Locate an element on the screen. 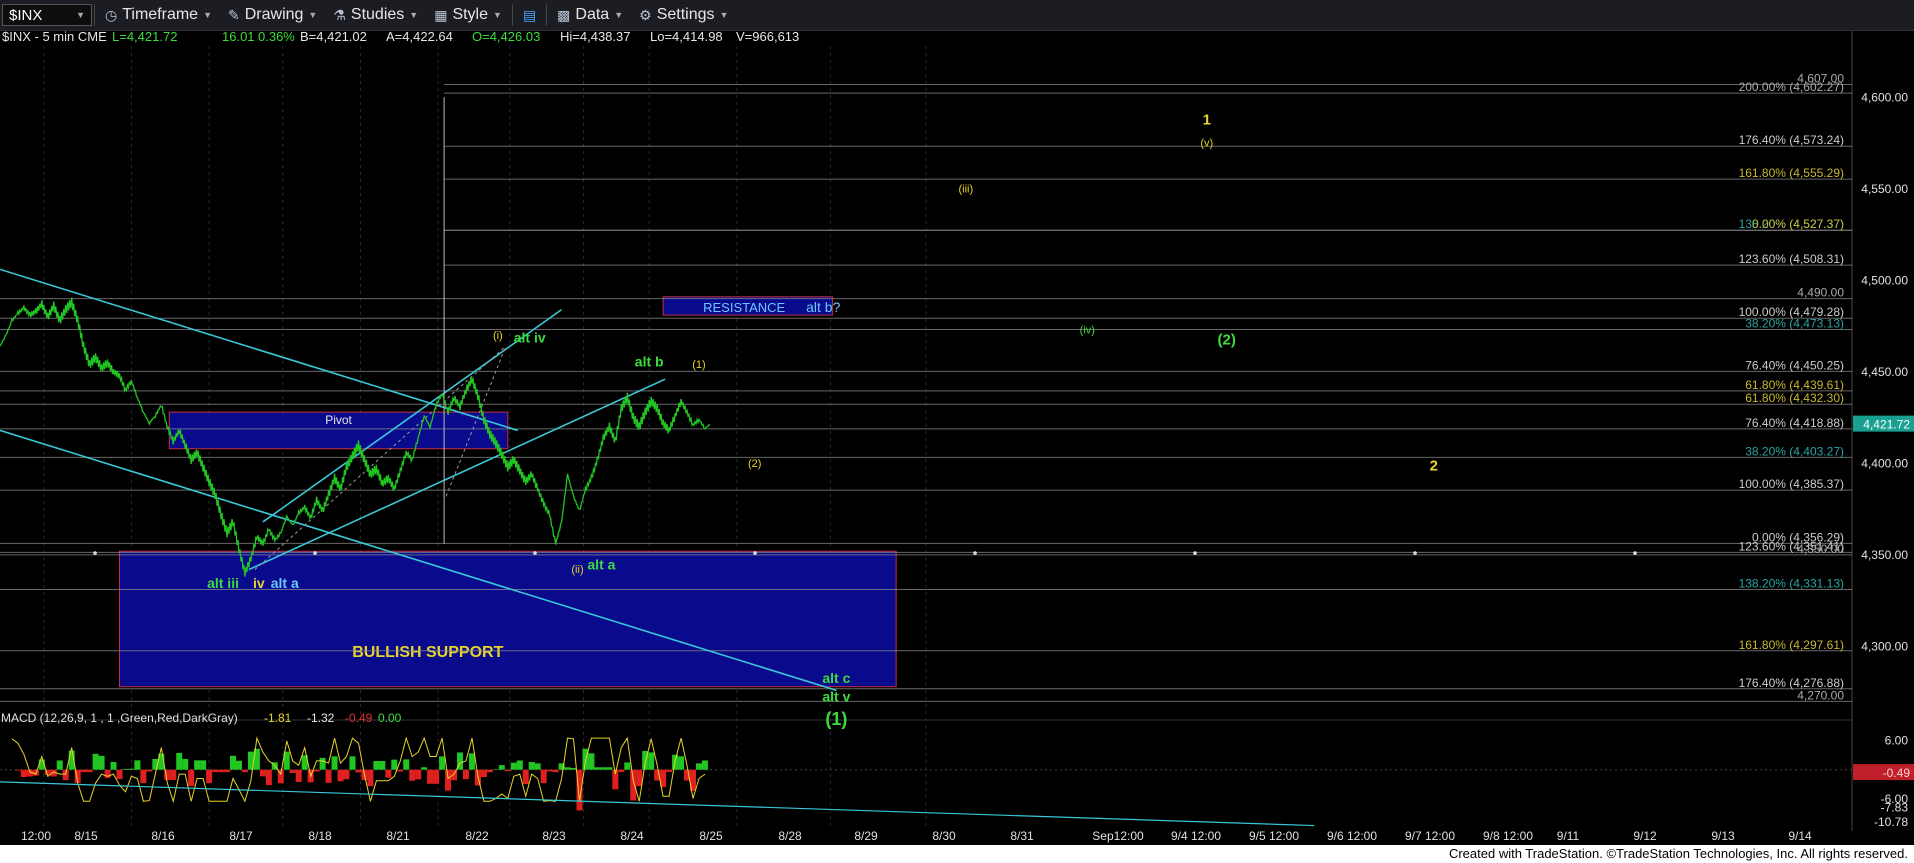 The image size is (1914, 863). header-symbol: $INX - 5 min CME is located at coordinates (54, 37).